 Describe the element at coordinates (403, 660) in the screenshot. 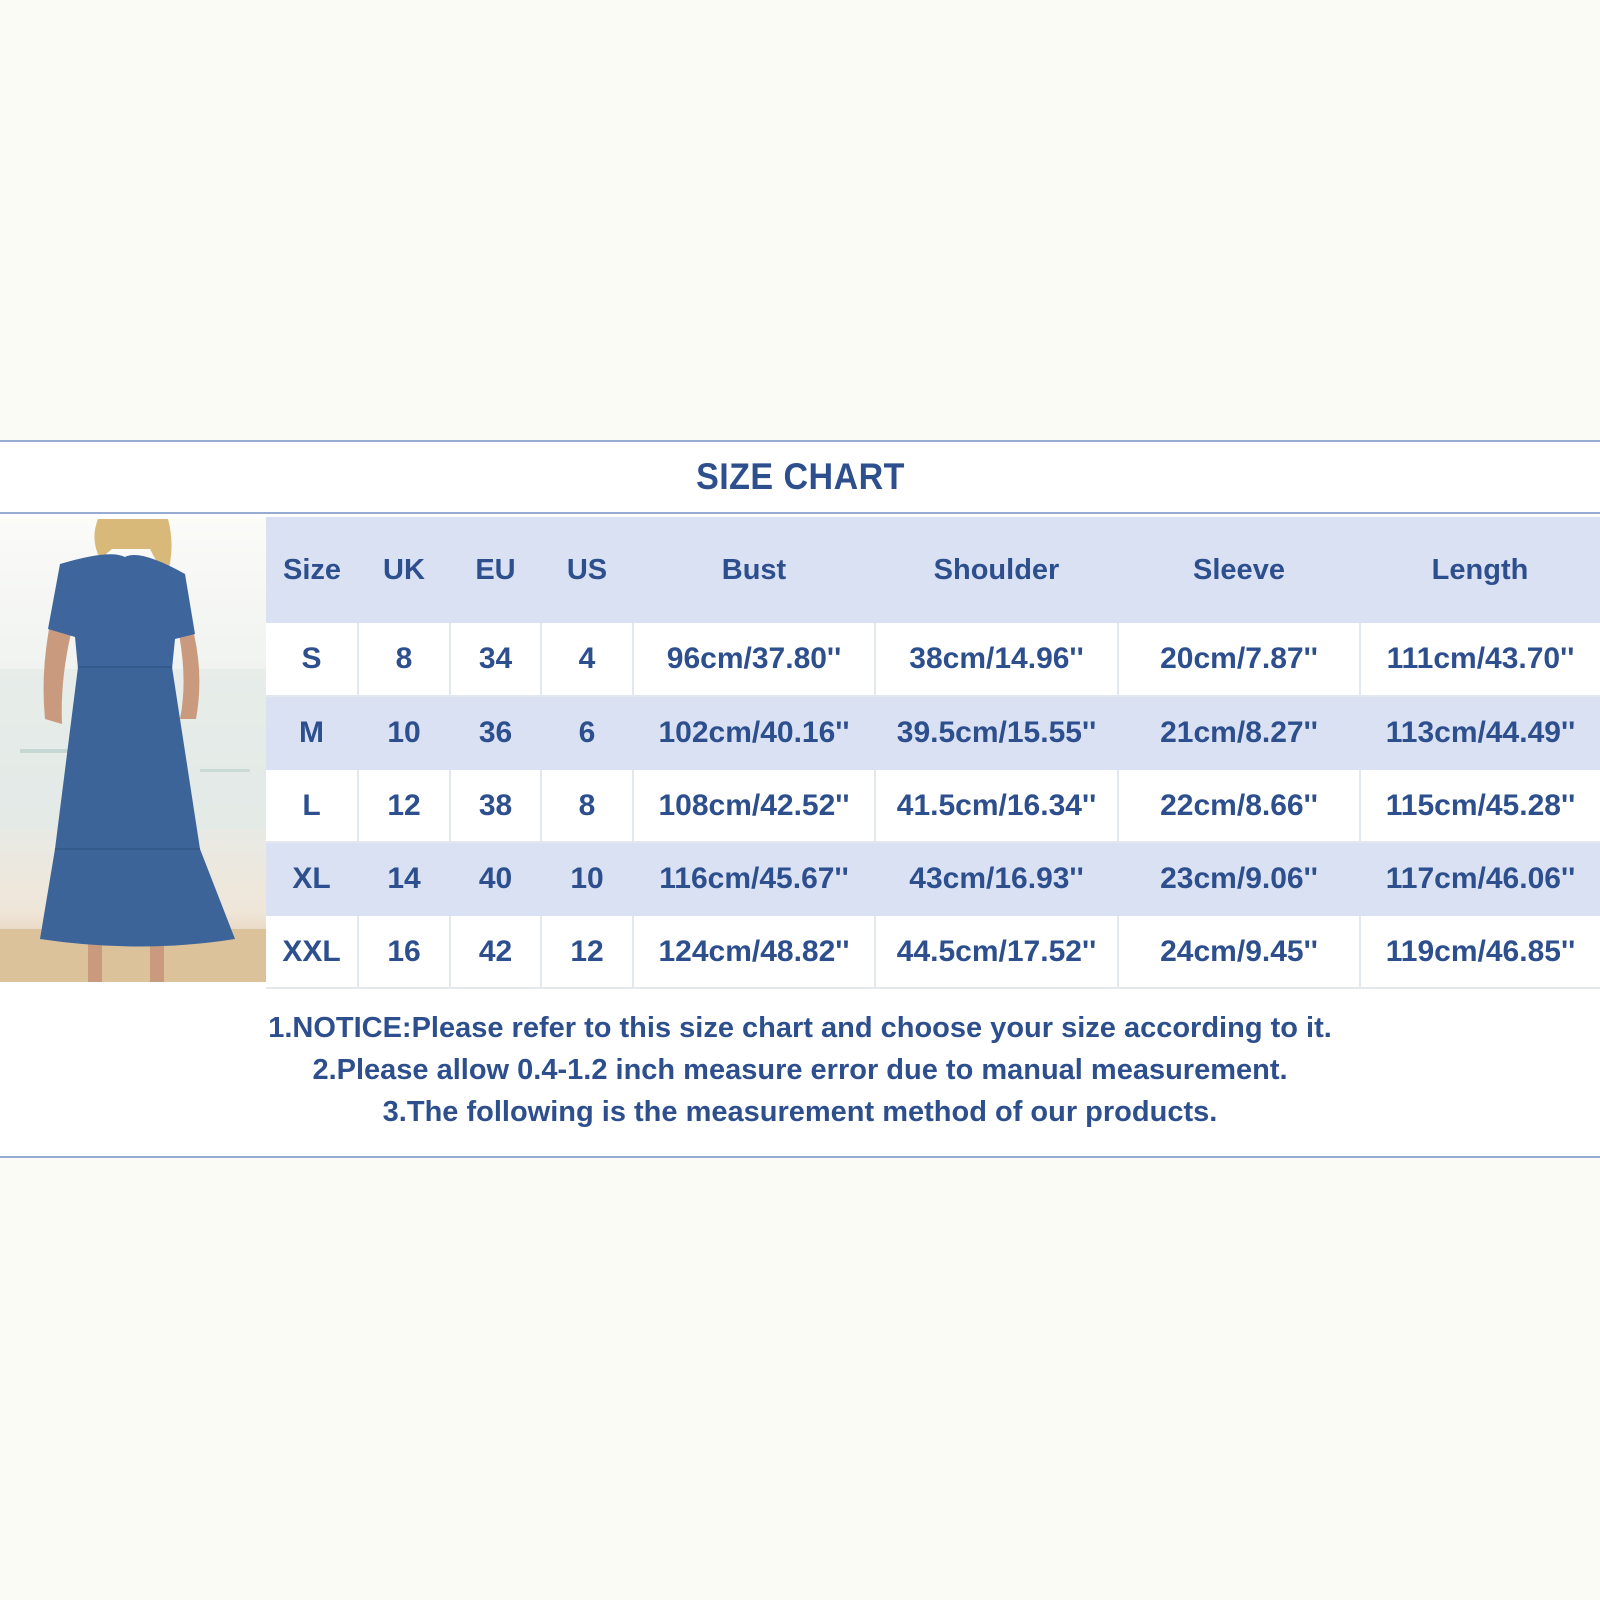

I see `cell-uk: 8` at that location.